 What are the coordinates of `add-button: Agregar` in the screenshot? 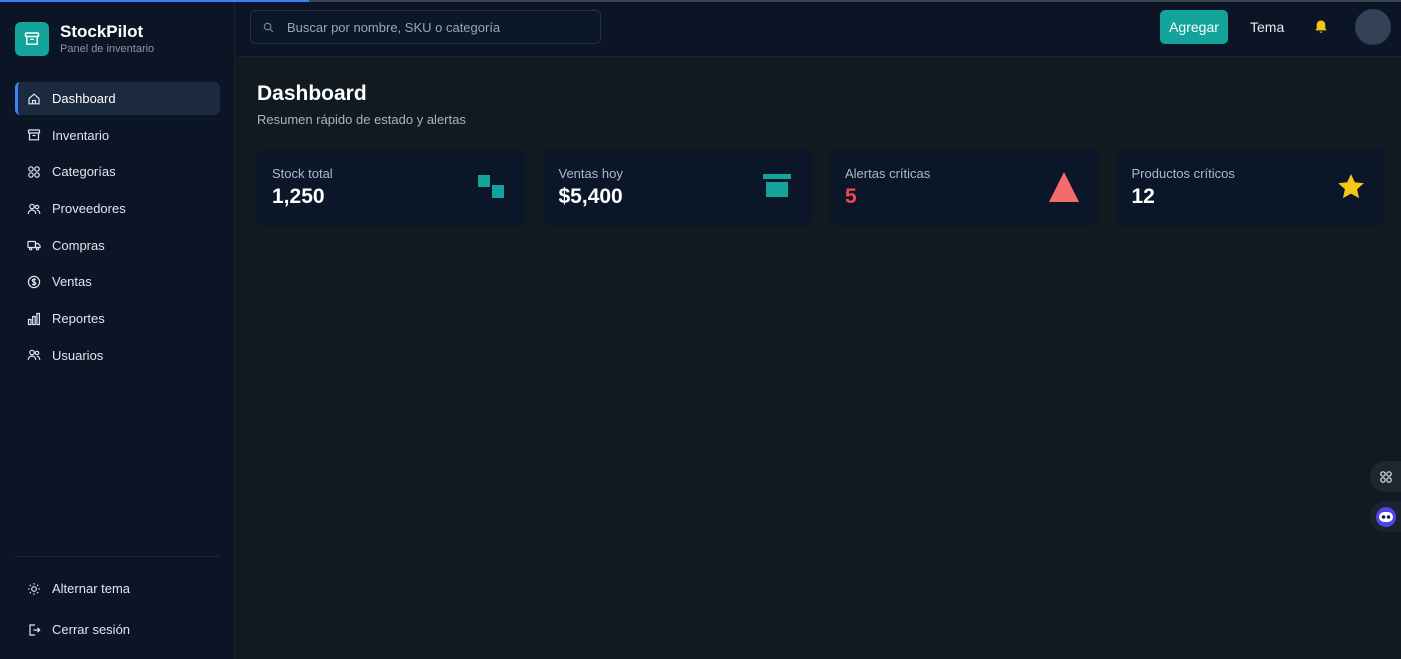 It's located at (1194, 27).